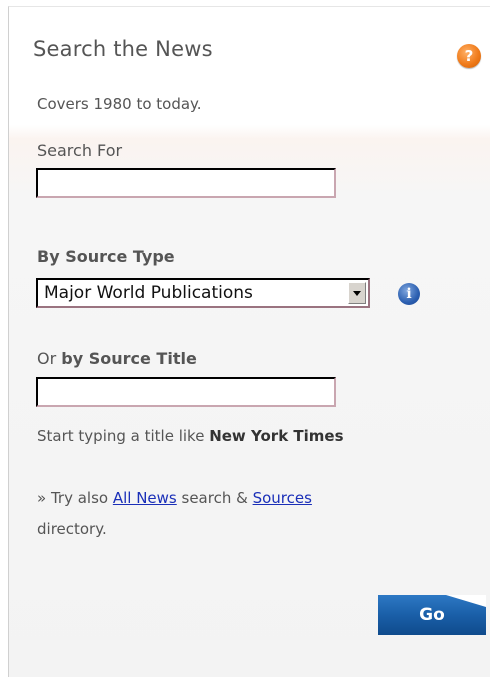 This screenshot has width=492, height=679. I want to click on help-icon: ?, so click(469, 56).